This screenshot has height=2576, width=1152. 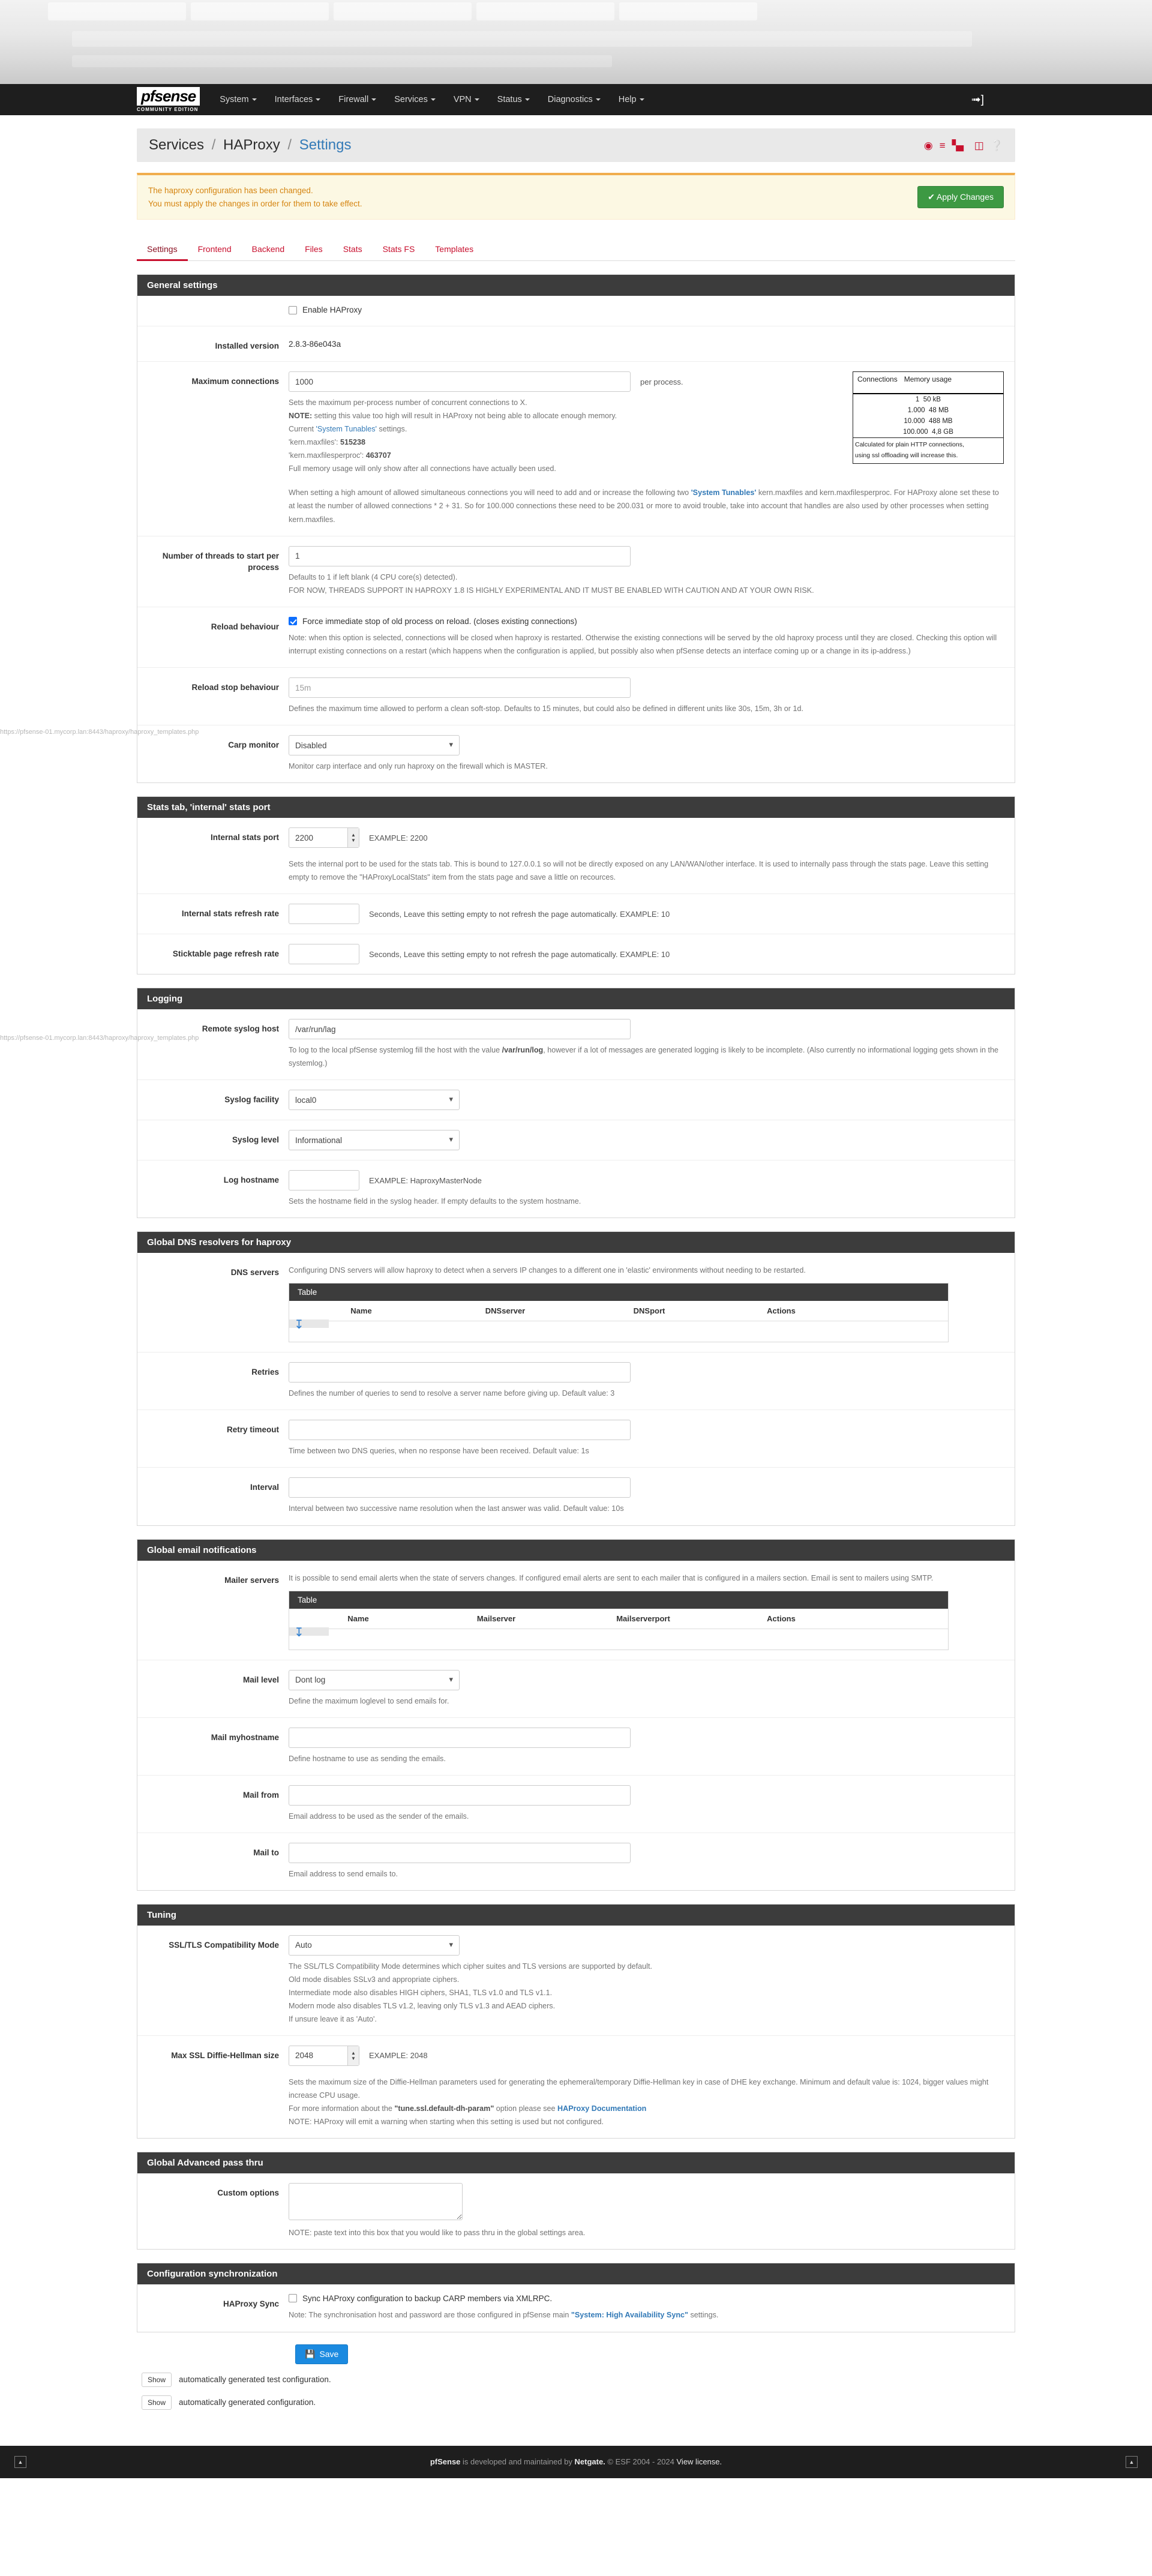 I want to click on mail-myhostname-input, so click(x=460, y=1737).